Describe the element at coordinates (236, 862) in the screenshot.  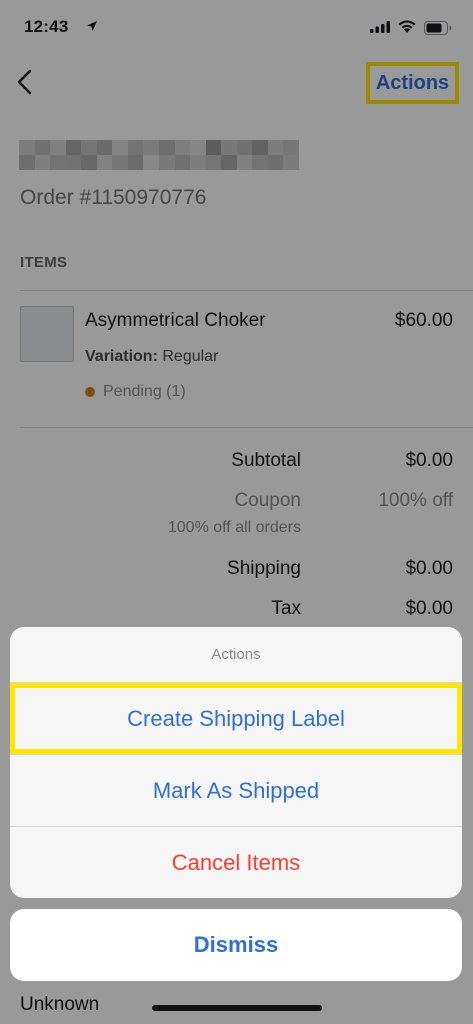
I see `cancel-items-button: Cancel Items` at that location.